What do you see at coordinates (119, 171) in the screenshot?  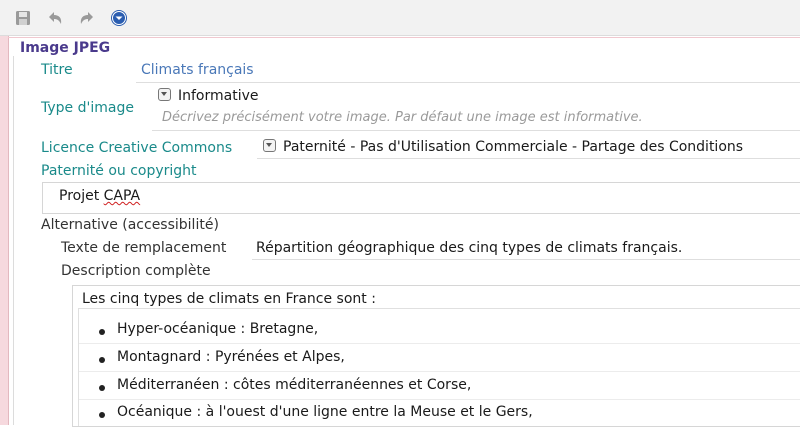 I see `paternite-label: Paternité ou copyright` at bounding box center [119, 171].